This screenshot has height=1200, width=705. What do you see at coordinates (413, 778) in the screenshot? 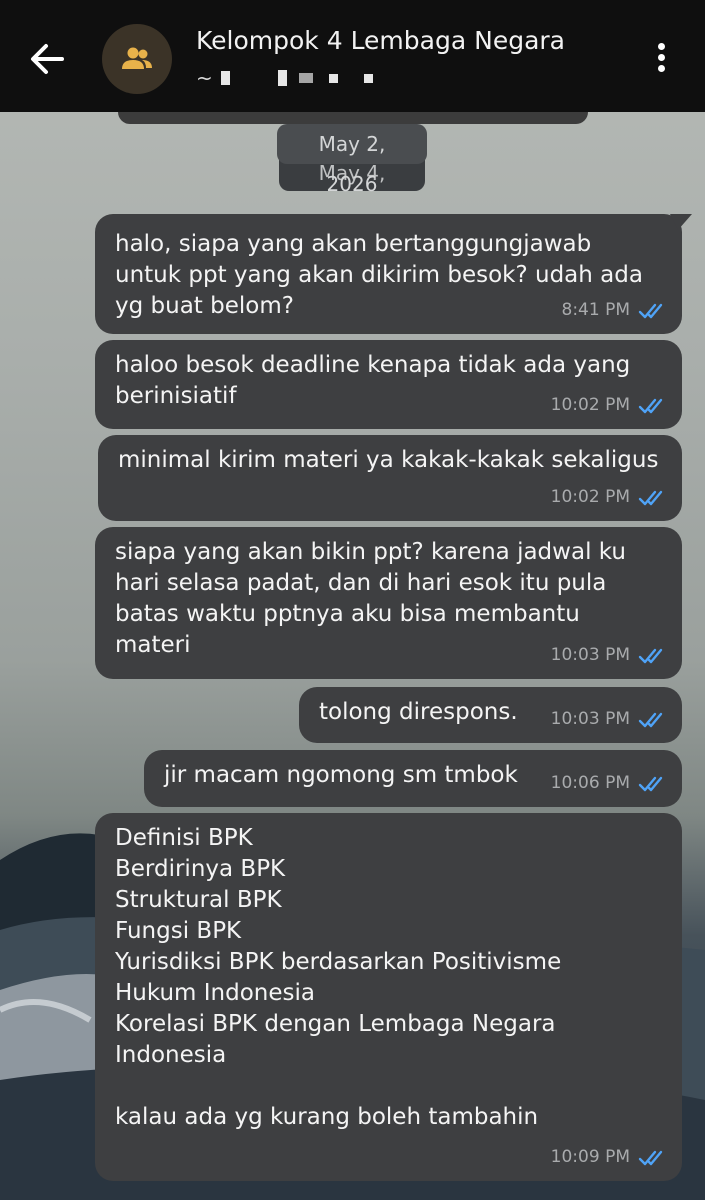
I see `message-bubble: jir macam ngomong sm tmbok 10:06 PM` at bounding box center [413, 778].